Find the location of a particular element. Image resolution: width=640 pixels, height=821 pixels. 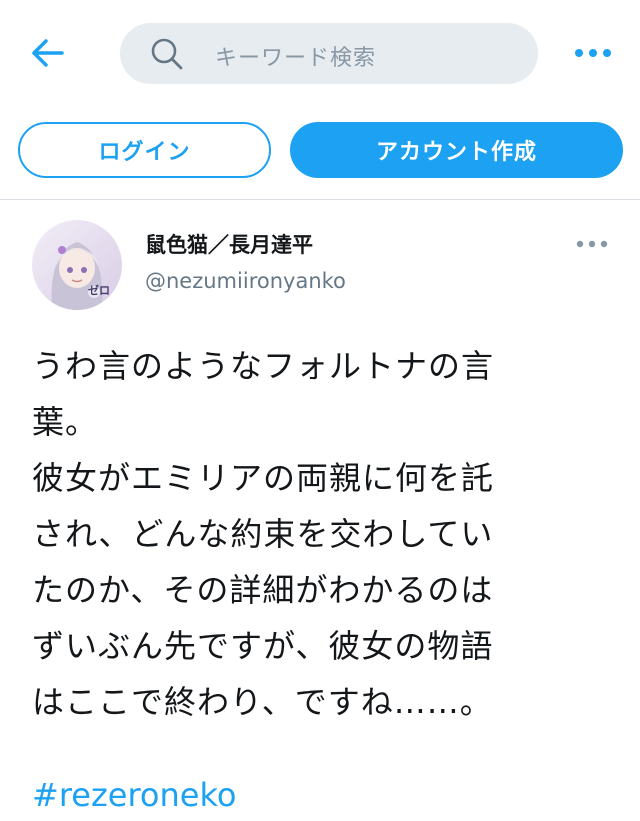

tweet-text-line: され、どんな約束を交わしてい is located at coordinates (263, 534).